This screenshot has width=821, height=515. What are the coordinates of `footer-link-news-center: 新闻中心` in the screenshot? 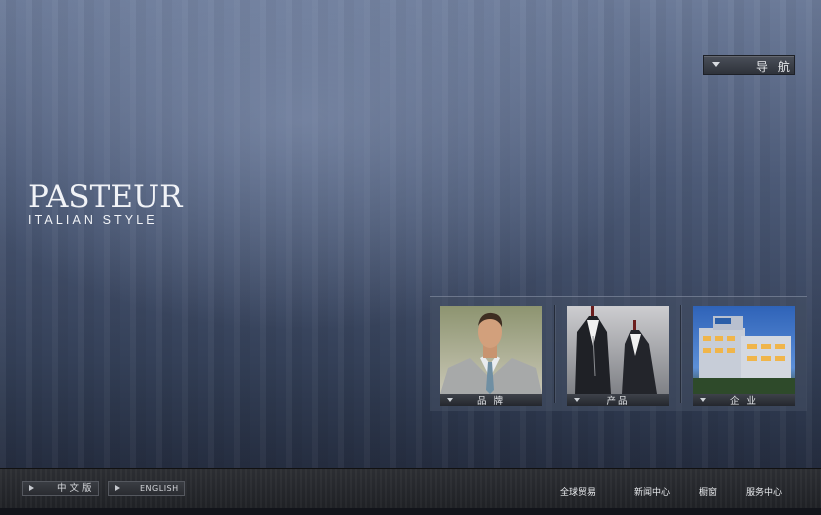 It's located at (652, 491).